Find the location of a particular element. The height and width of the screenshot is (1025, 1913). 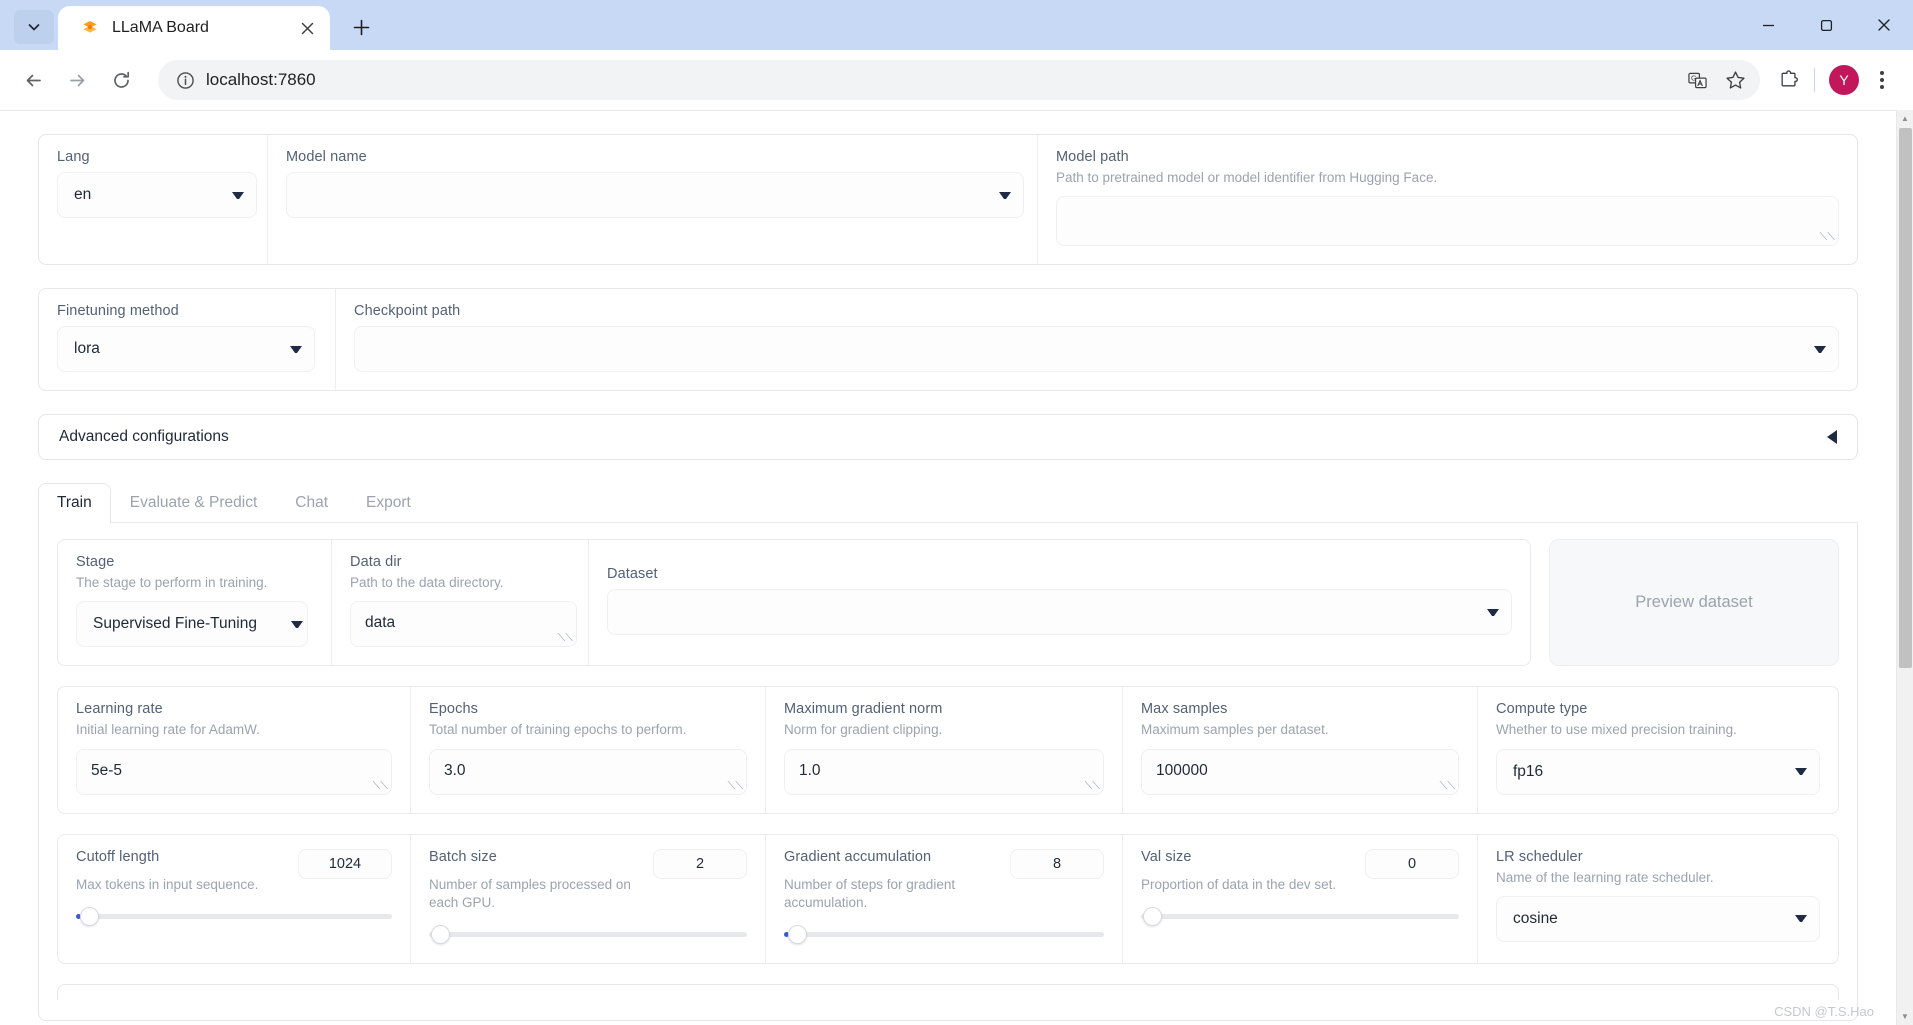

maximize-icon is located at coordinates (1826, 25).